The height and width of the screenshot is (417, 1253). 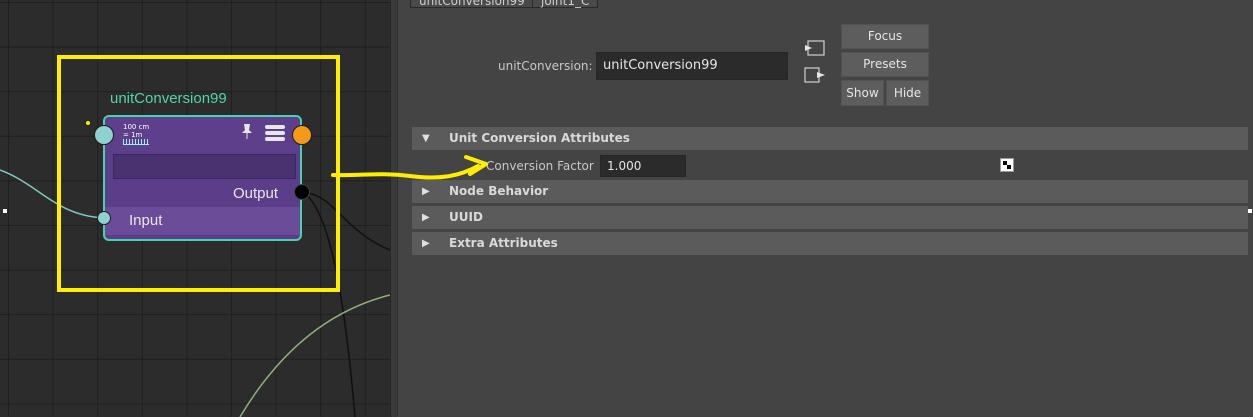 What do you see at coordinates (643, 166) in the screenshot?
I see `conversion-factor-field: 1.000` at bounding box center [643, 166].